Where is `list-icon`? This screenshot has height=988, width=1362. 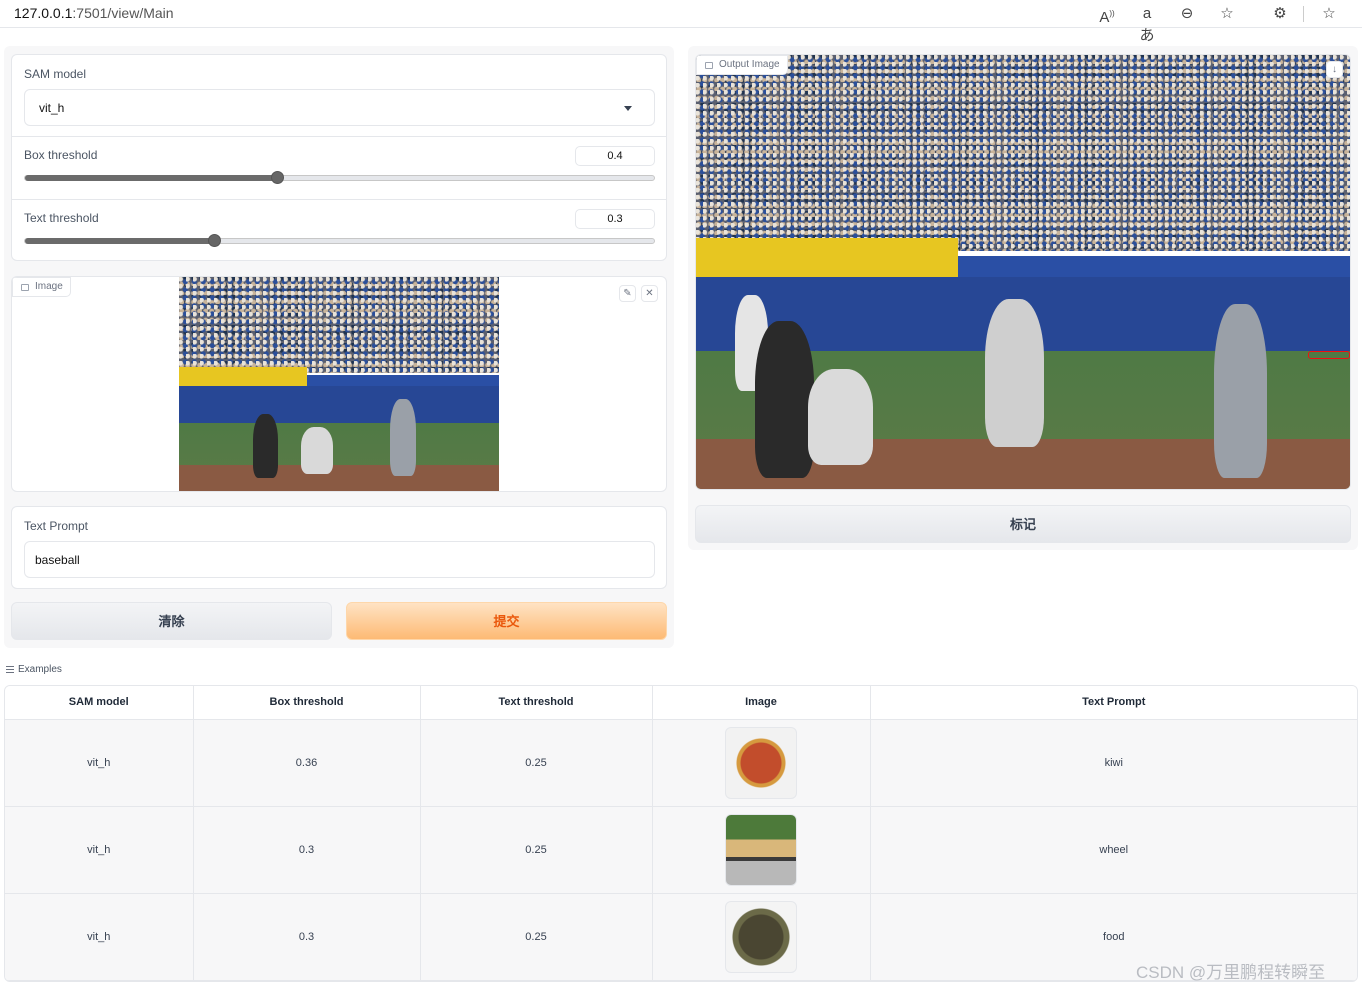 list-icon is located at coordinates (10, 669).